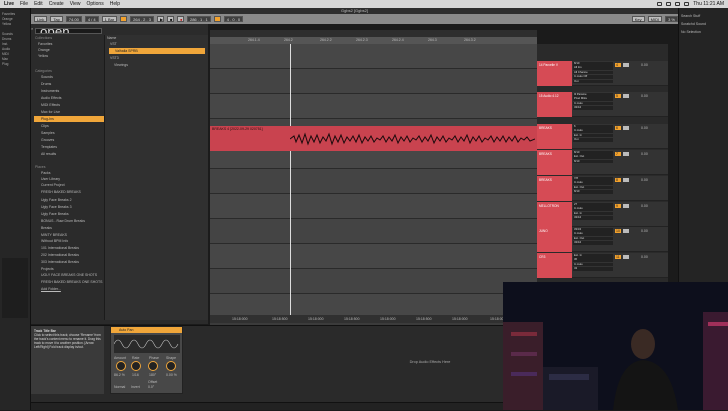  What do you see at coordinates (63, 221) in the screenshot?
I see `sidebar-item-place: BONUS - Raw Drum Breaks` at bounding box center [63, 221].